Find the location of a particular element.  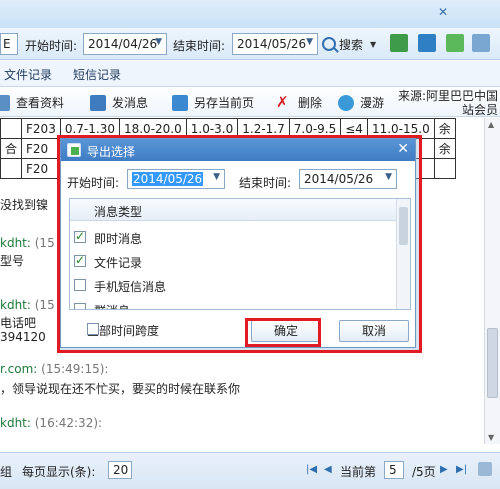

window-title-strip: ✕ is located at coordinates (250, 14).